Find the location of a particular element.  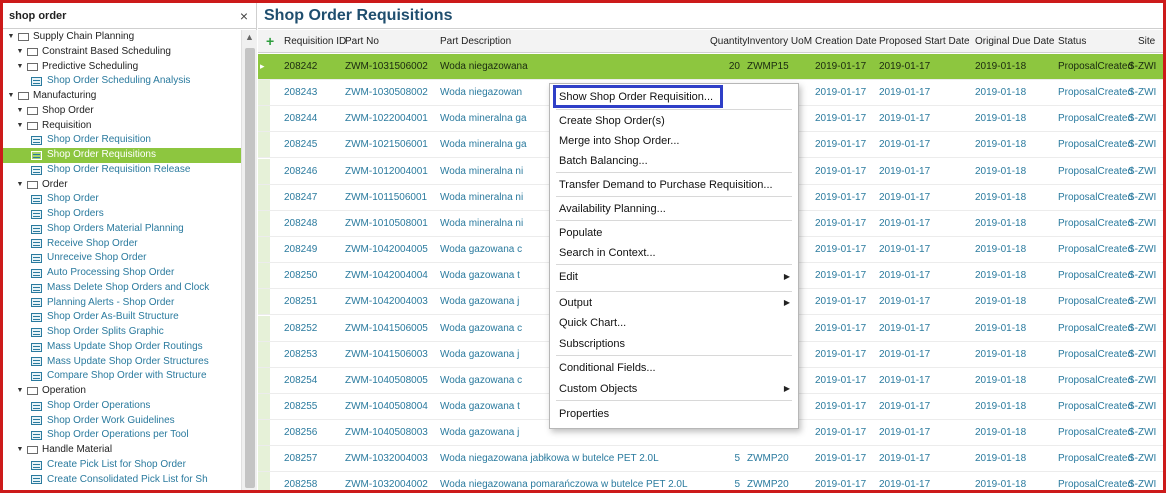

cell-id: 208247 is located at coordinates (300, 197).